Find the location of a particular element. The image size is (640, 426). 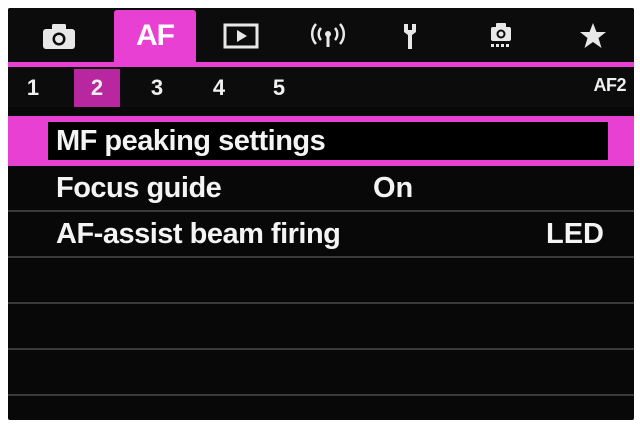

tab-custom-functions is located at coordinates (501, 36).